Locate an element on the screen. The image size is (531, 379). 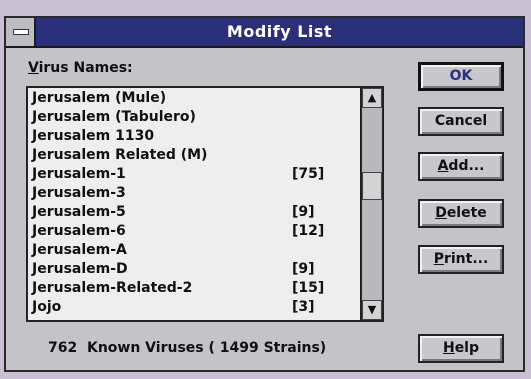
list-item: Jerusalem 1130 is located at coordinates (197, 136).